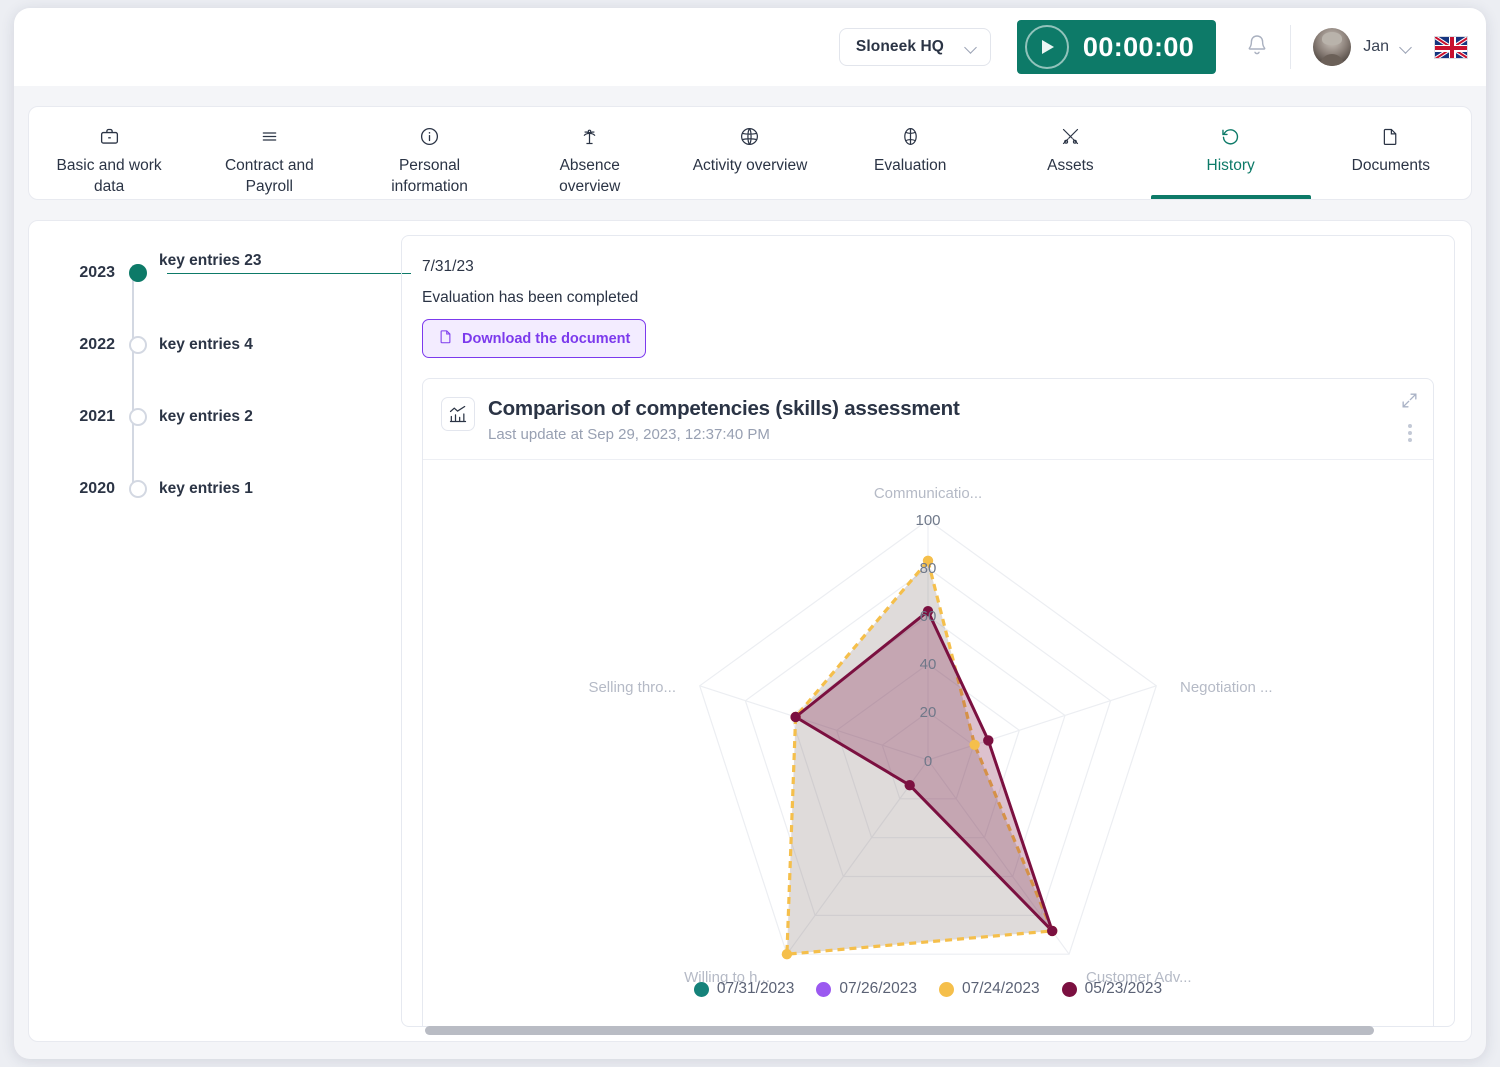 The height and width of the screenshot is (1067, 1500). I want to click on user-menu: Jan, so click(1362, 47).